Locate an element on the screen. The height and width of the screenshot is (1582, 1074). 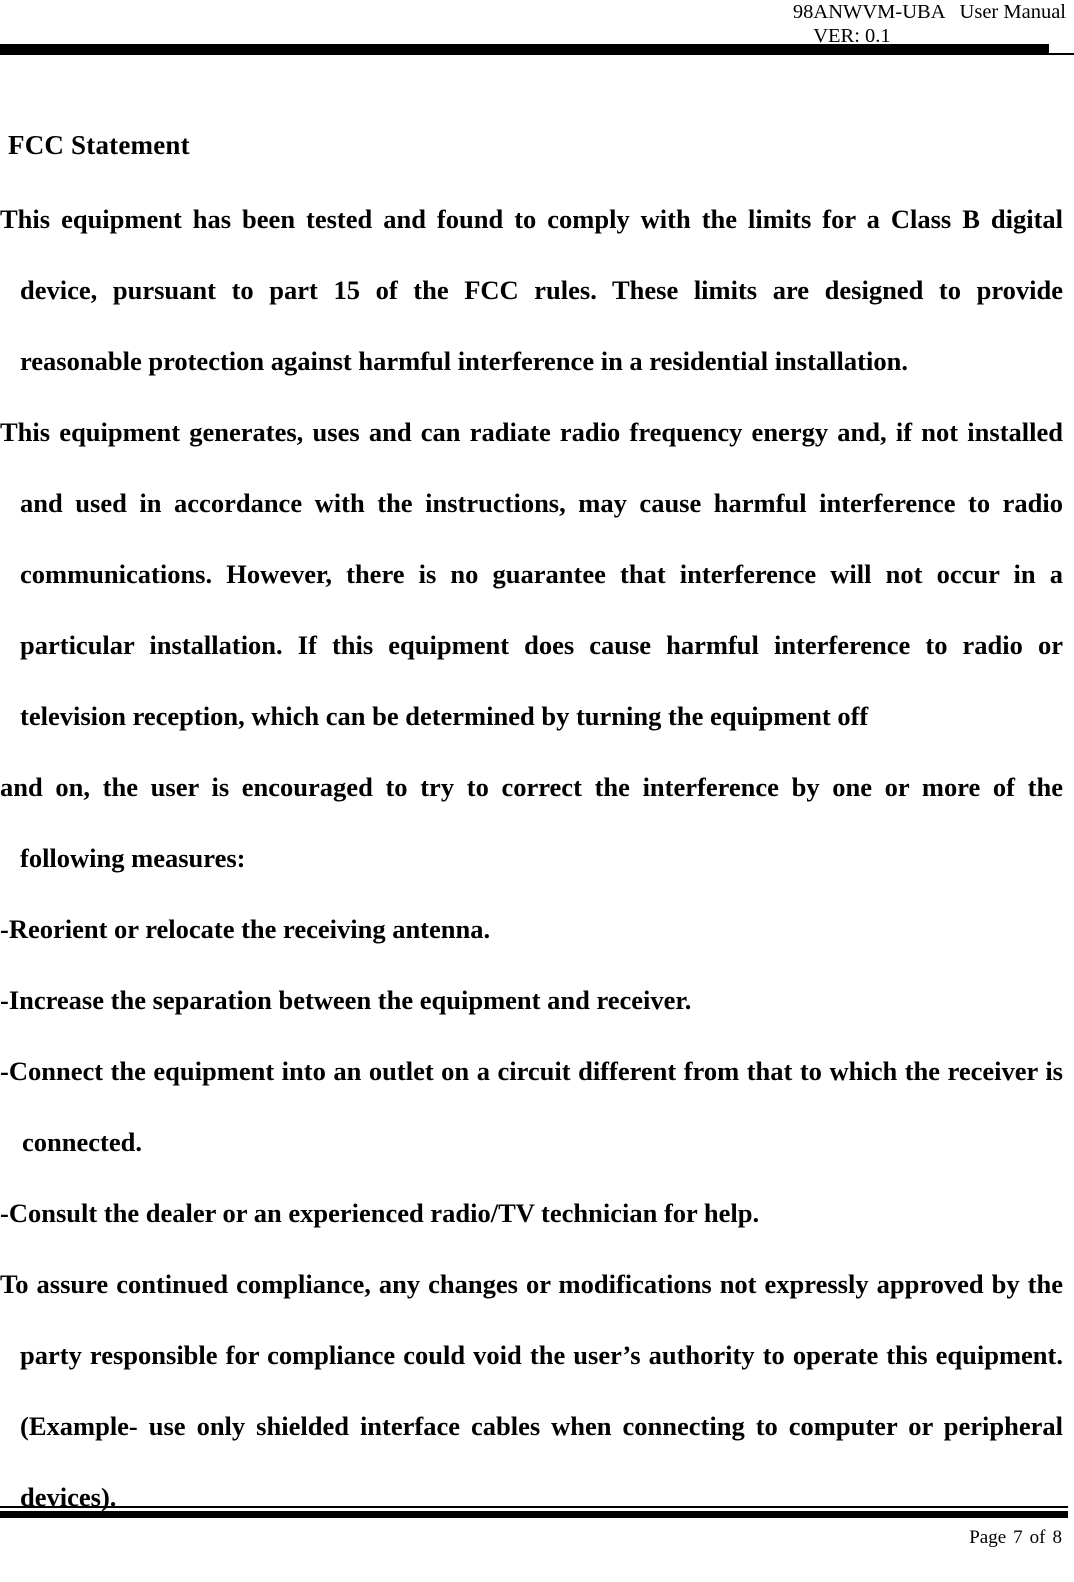
header-model-number: 98ANWVM-UBA is located at coordinates (869, 12).